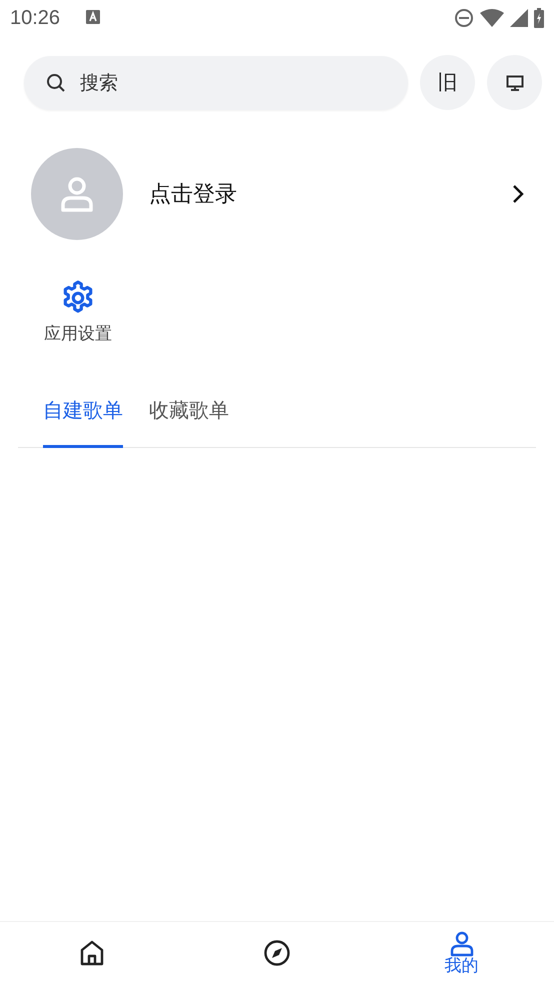 Image resolution: width=554 pixels, height=984 pixels. I want to click on playlist-tab: 收藏歌单, so click(189, 422).